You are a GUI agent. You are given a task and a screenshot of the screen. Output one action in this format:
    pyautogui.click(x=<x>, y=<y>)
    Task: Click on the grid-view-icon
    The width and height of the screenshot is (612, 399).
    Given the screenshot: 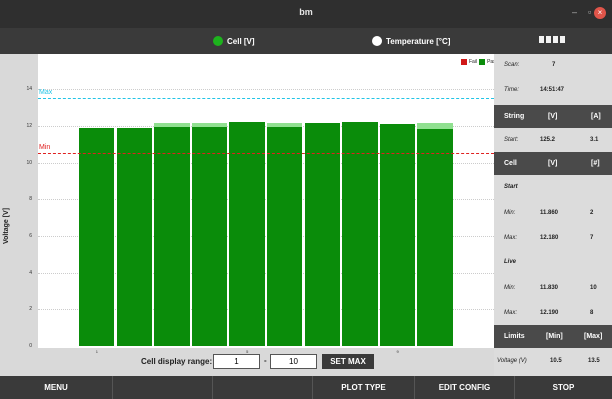 What is the action you would take?
    pyautogui.click(x=552, y=39)
    